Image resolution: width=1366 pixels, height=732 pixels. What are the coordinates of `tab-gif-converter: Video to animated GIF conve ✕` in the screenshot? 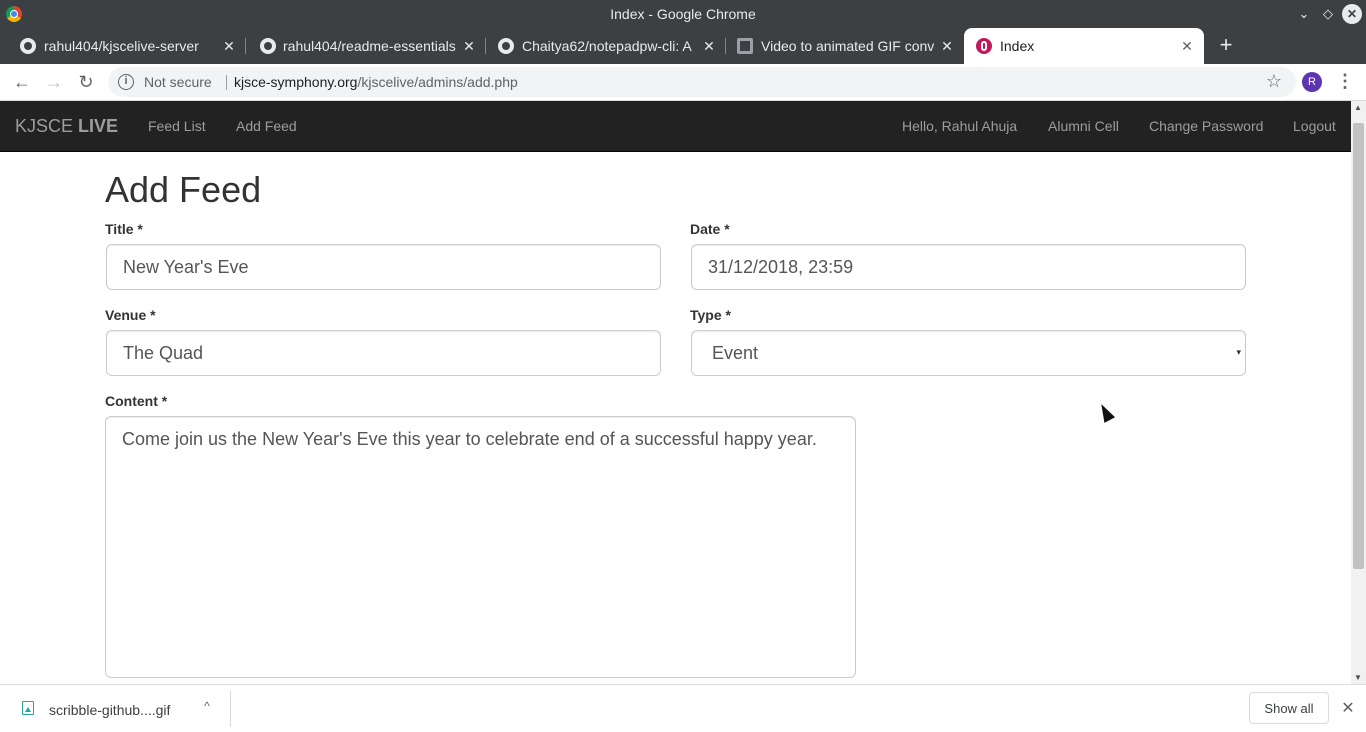 It's located at (845, 46).